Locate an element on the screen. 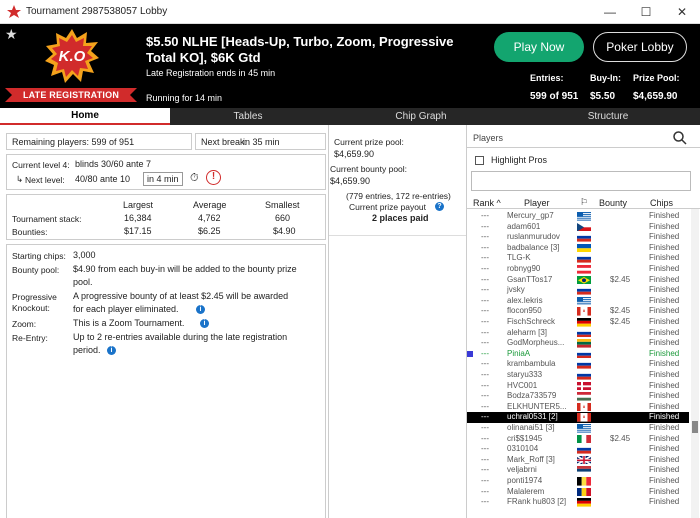 The width and height of the screenshot is (700, 518). player-row: --- TLG-K Finished is located at coordinates (578, 258).